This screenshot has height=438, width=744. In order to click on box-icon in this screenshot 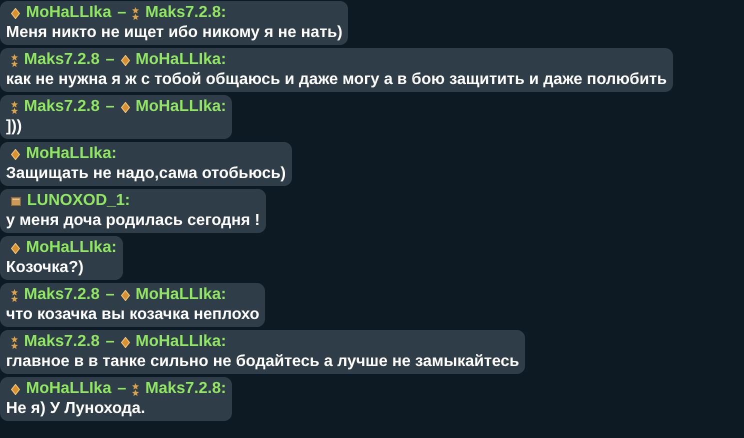, I will do `click(16, 201)`.